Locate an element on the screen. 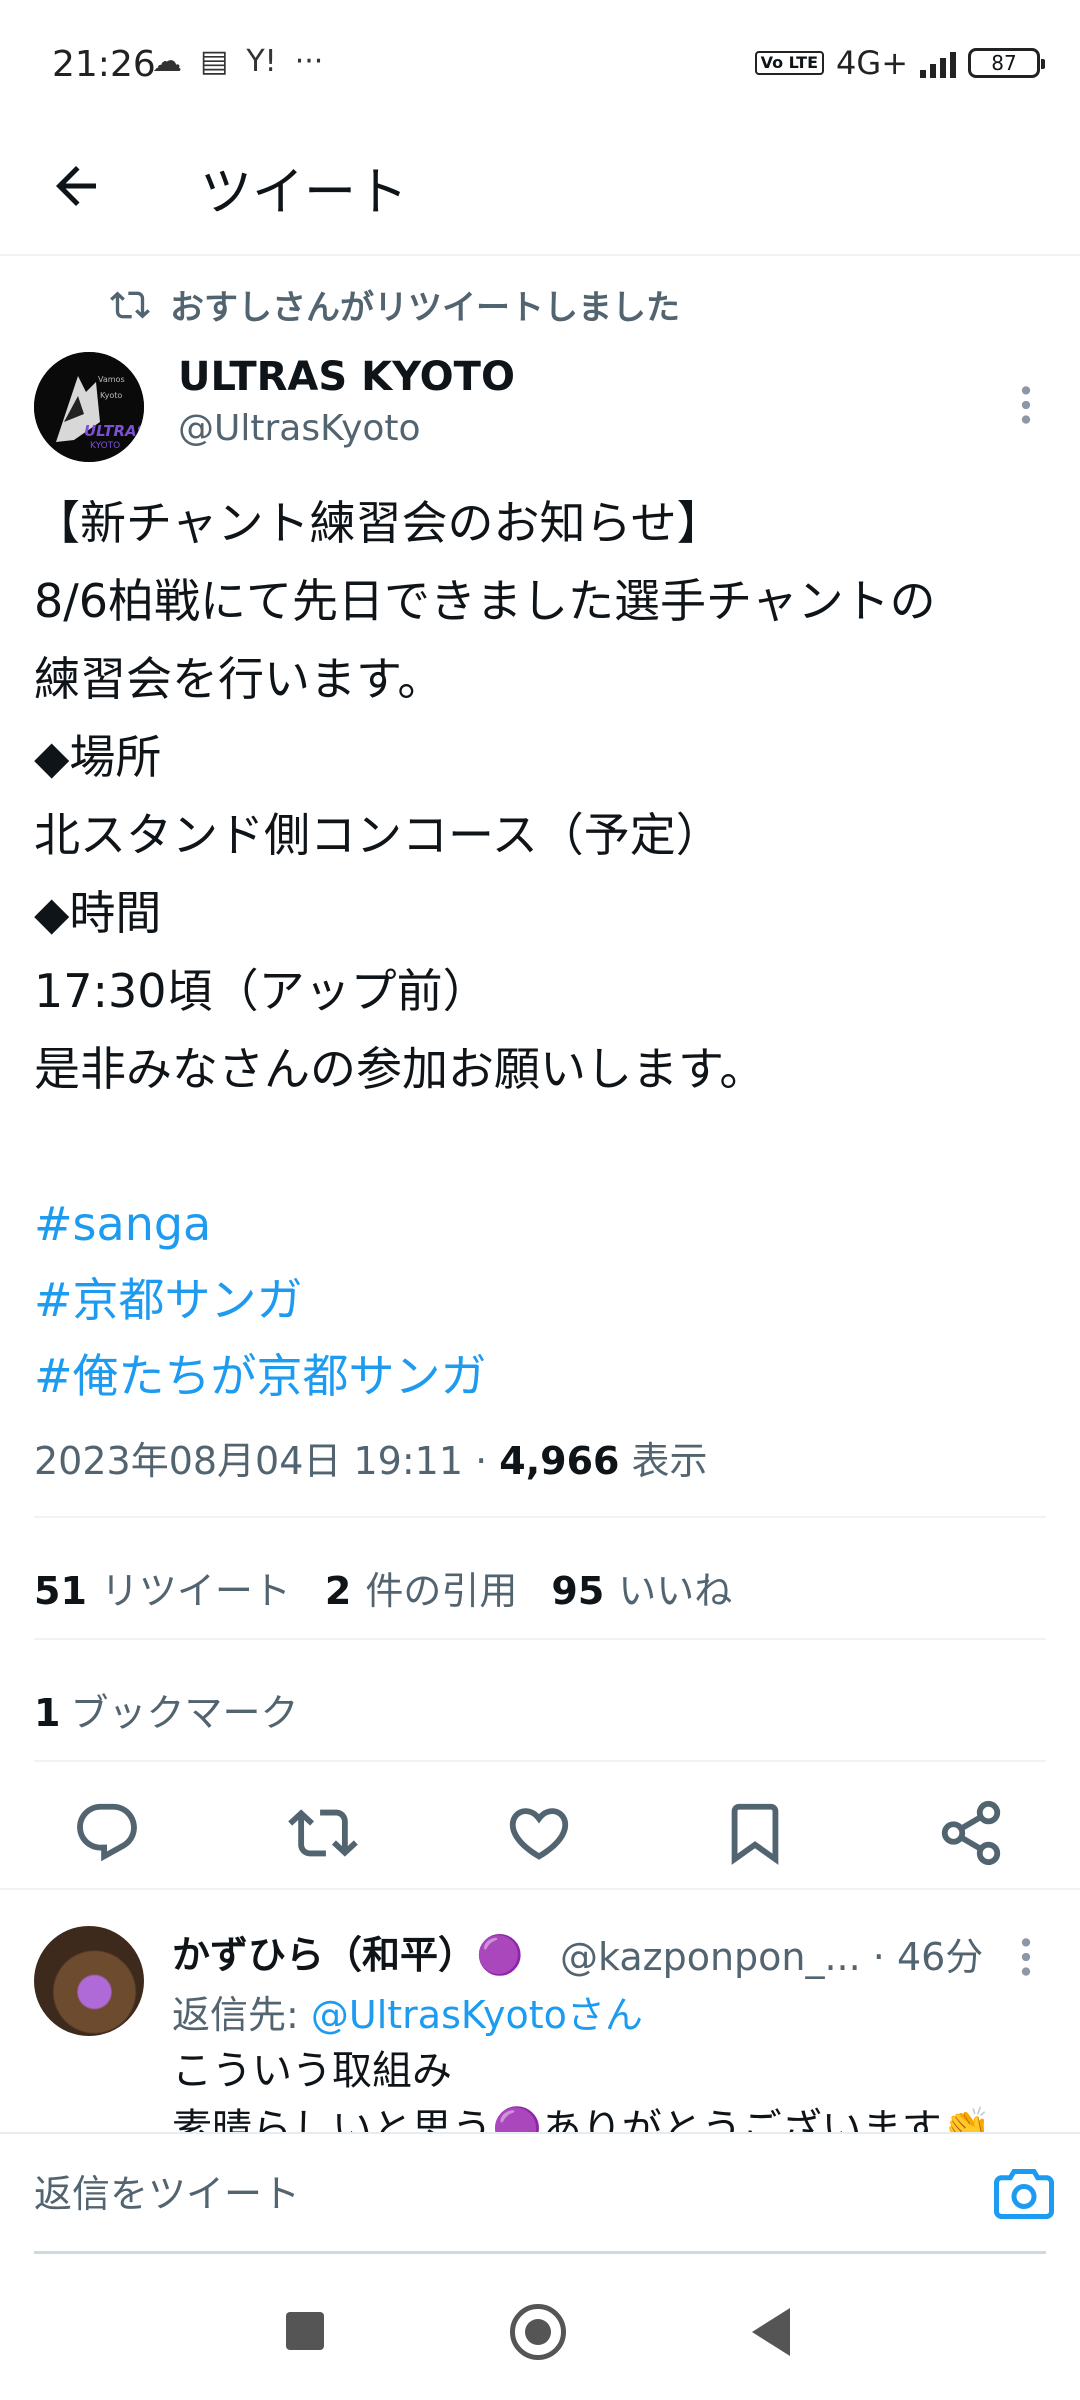 This screenshot has width=1080, height=2400. recent-apps-icon is located at coordinates (305, 2331).